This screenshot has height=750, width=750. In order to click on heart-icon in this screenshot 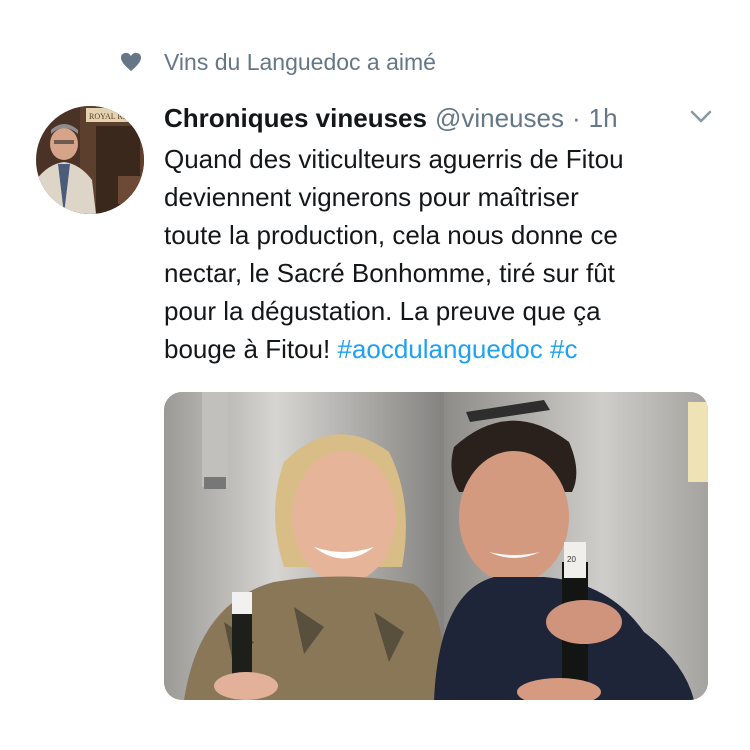, I will do `click(131, 62)`.